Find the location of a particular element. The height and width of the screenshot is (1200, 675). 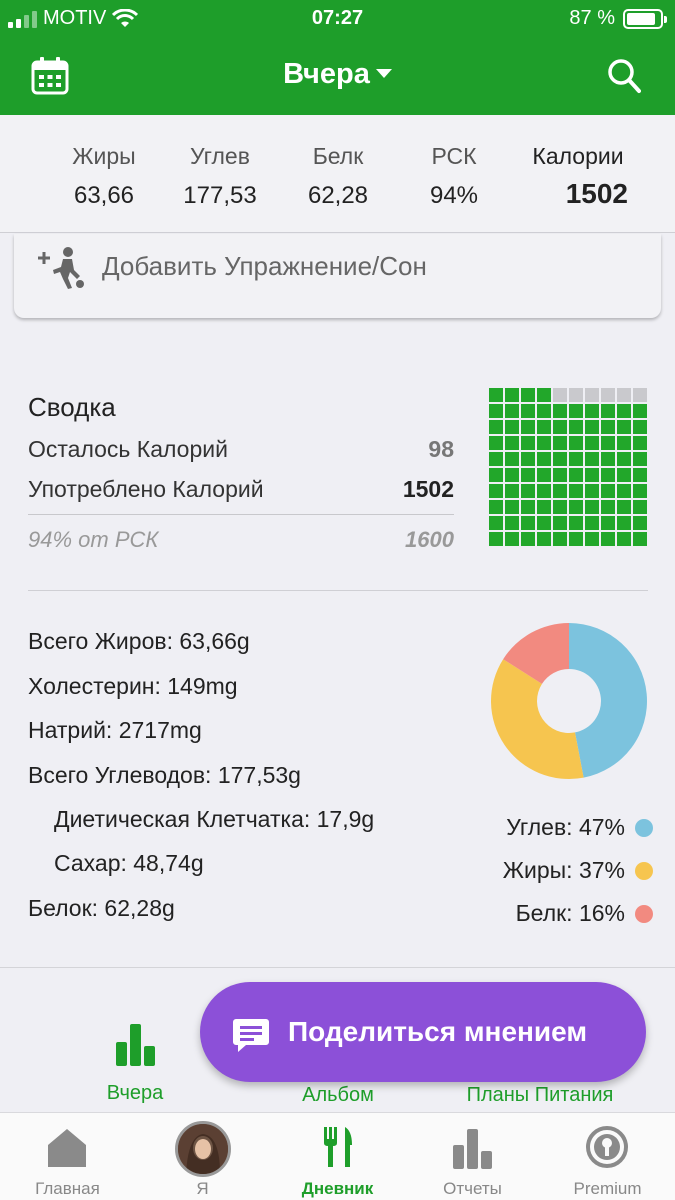

share-feedback-button: Поделиться мнением is located at coordinates (423, 1032).